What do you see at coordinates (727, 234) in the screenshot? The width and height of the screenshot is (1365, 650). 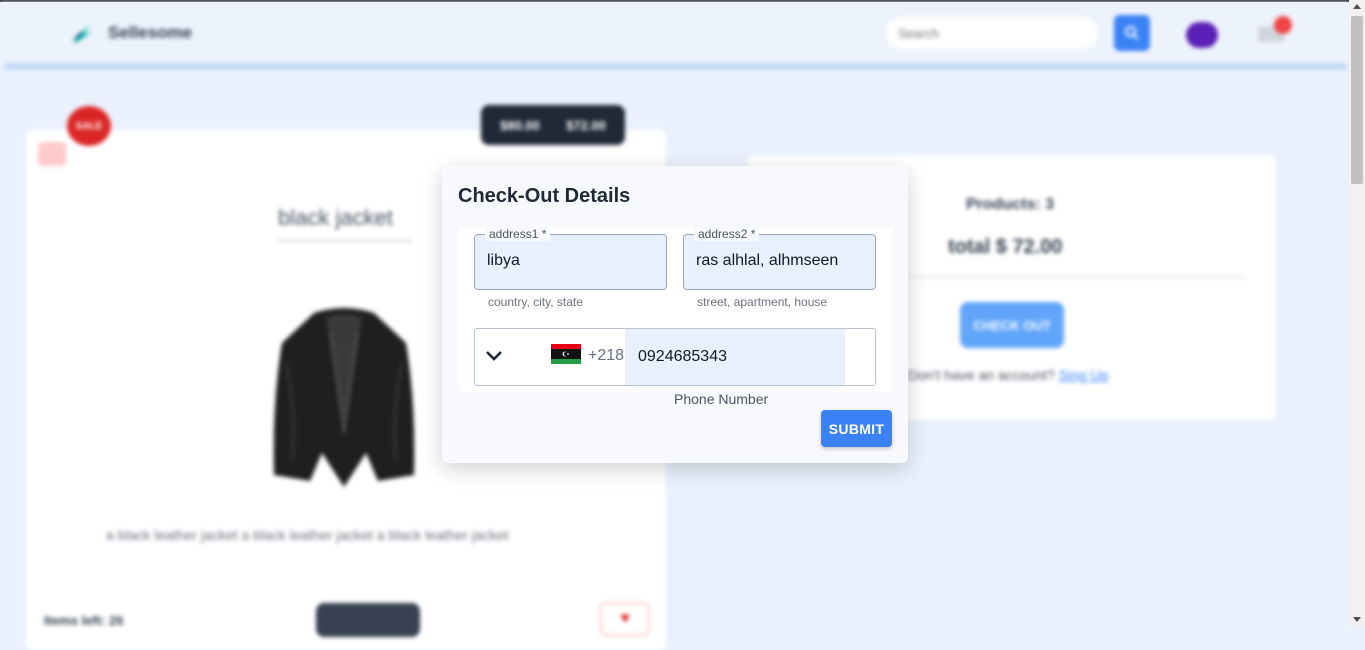 I see `address2-label: address2 *` at bounding box center [727, 234].